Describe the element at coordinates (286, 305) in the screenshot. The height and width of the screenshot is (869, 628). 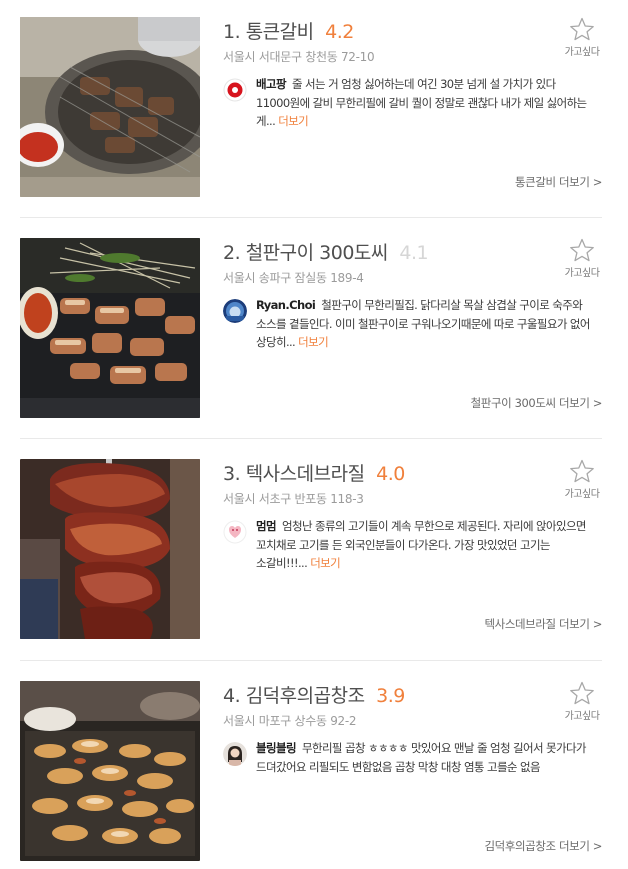
I see `reviewer-name: Ryan.Choi` at that location.